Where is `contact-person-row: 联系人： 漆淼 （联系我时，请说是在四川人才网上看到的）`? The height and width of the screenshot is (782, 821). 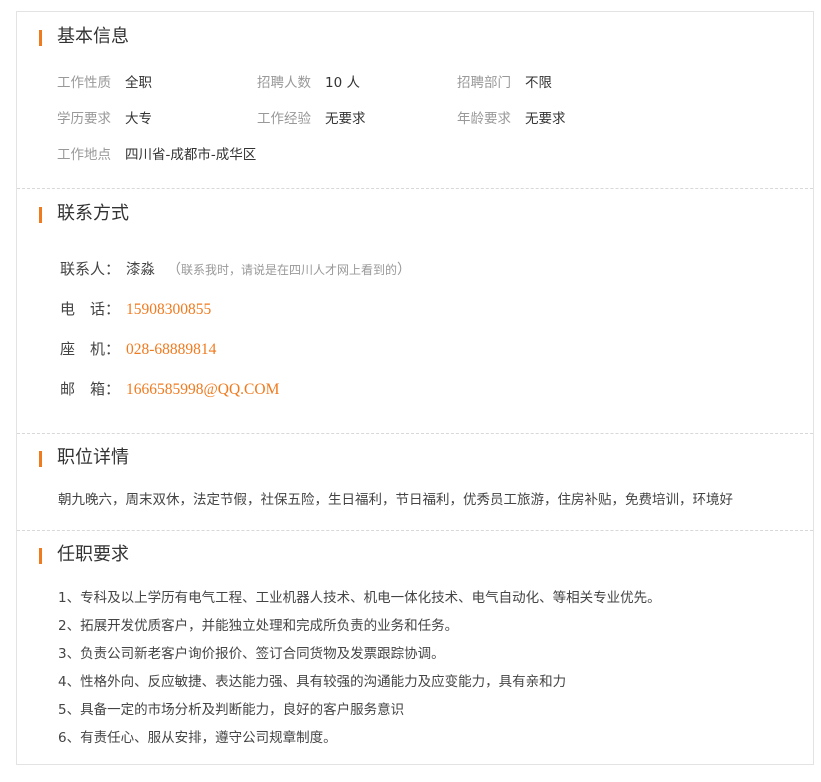
contact-person-row: 联系人： 漆淼 （联系我时，请说是在四川人才网上看到的） is located at coordinates (235, 269).